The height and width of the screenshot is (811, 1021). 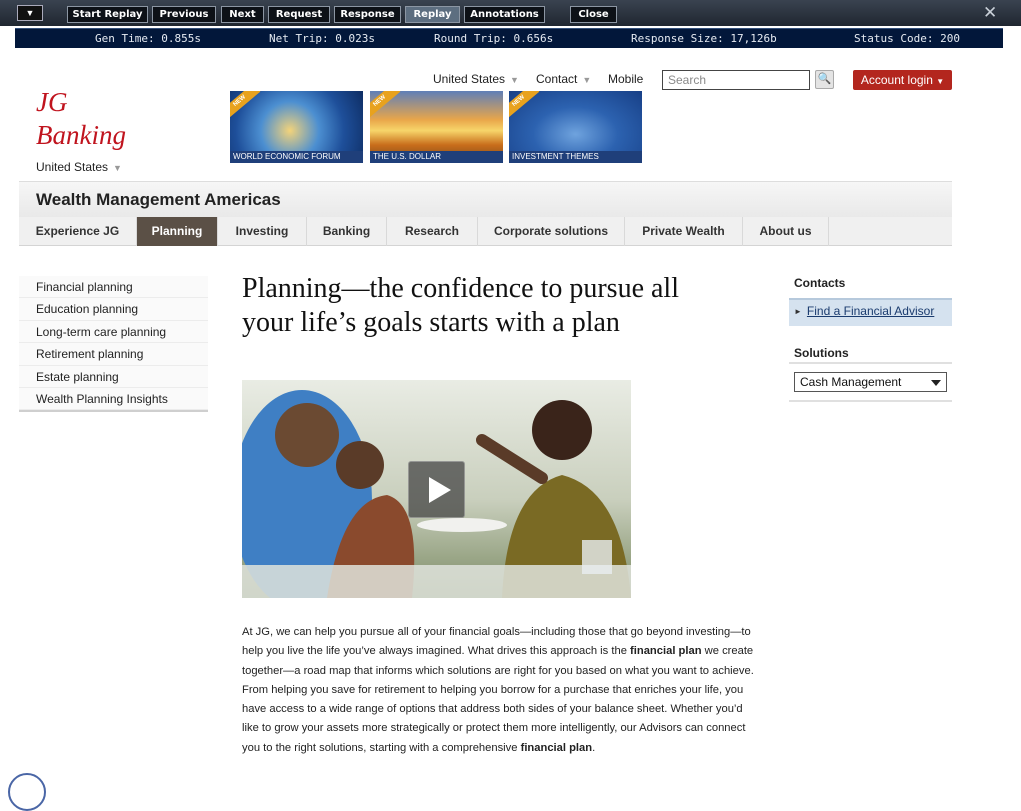 What do you see at coordinates (177, 231) in the screenshot?
I see `nav-planning: Planning` at bounding box center [177, 231].